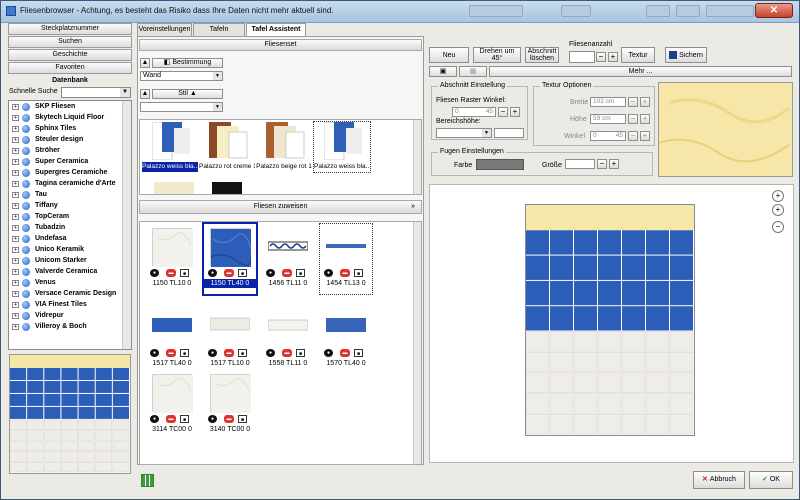 The image size is (800, 500). I want to click on nav-steckplatznummer: Steckplatznummer, so click(70, 29).